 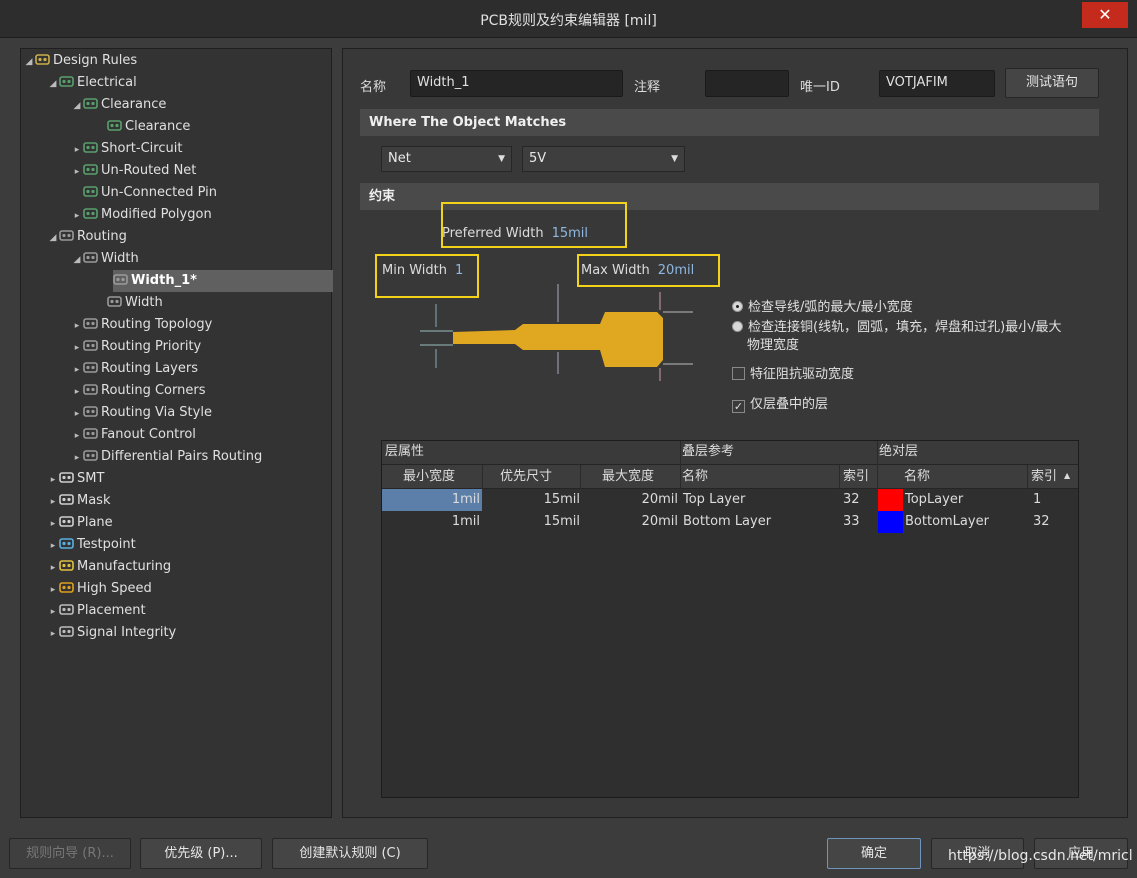 I want to click on tree-item: ▸ Plane, so click(x=80, y=523).